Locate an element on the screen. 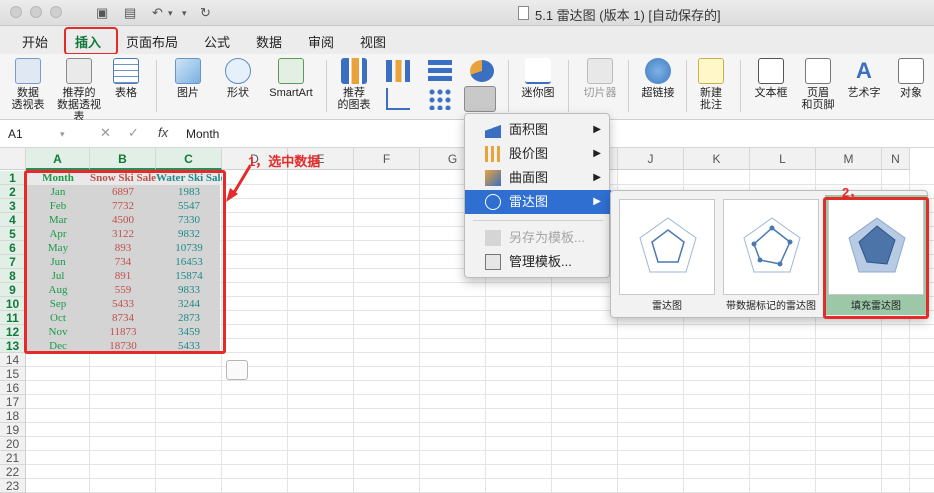  cancel-icon: ✕ is located at coordinates (105, 133).